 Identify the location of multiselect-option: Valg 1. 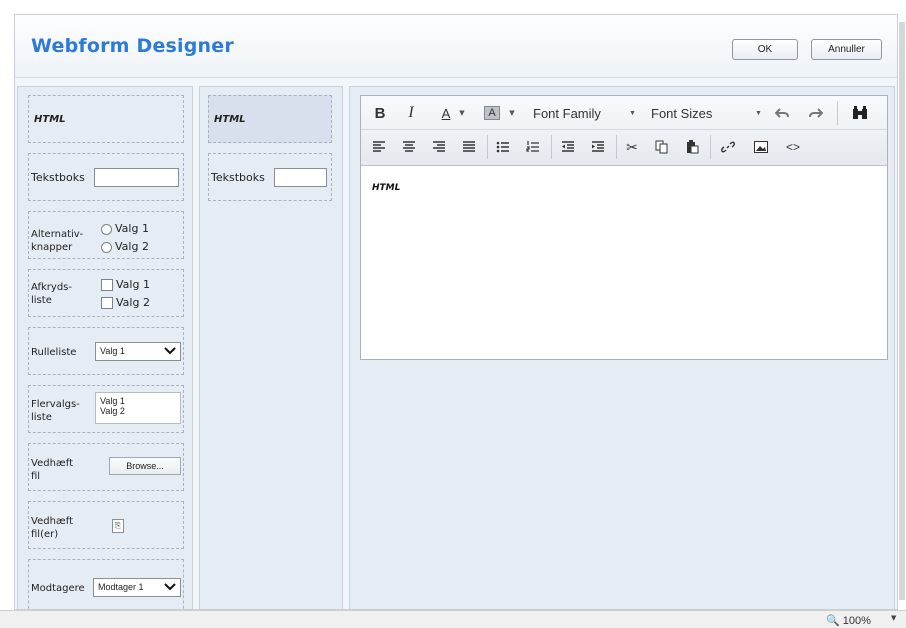
(112, 401).